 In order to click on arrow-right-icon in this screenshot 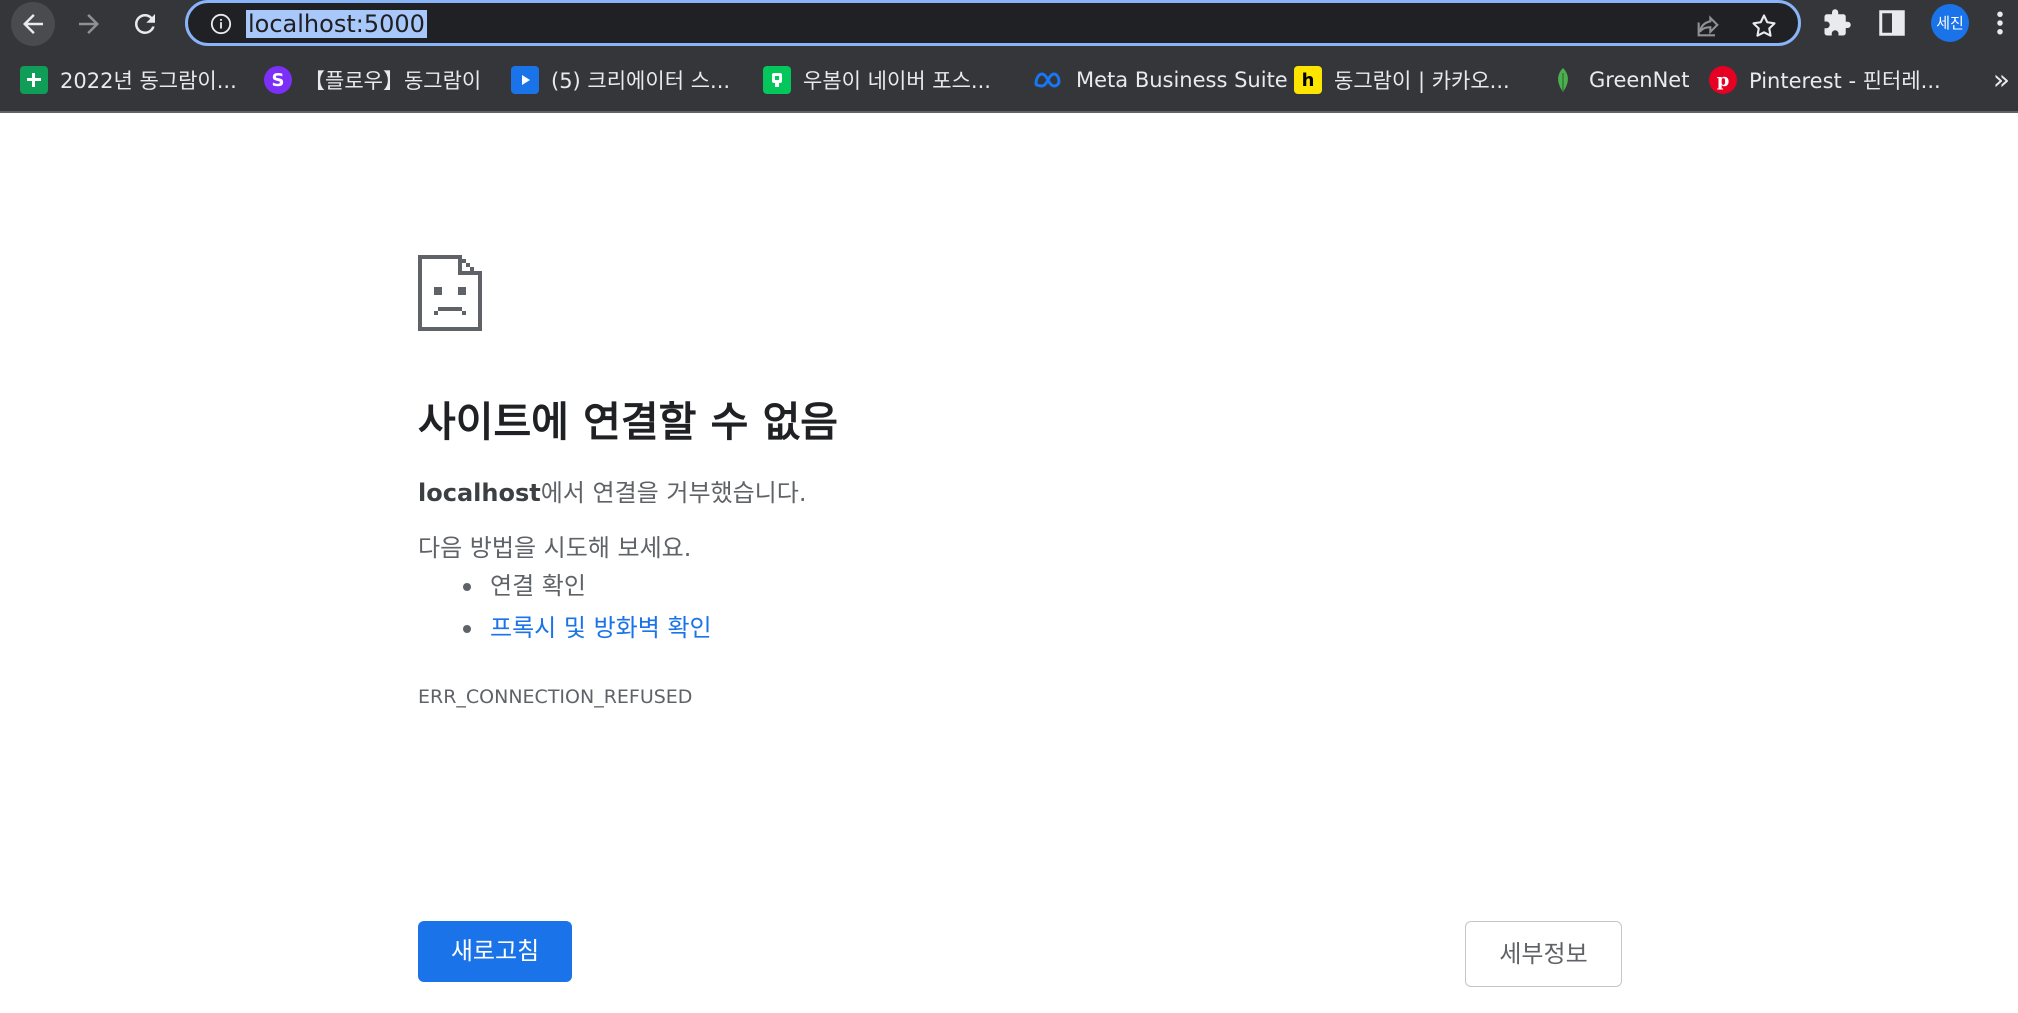, I will do `click(89, 24)`.